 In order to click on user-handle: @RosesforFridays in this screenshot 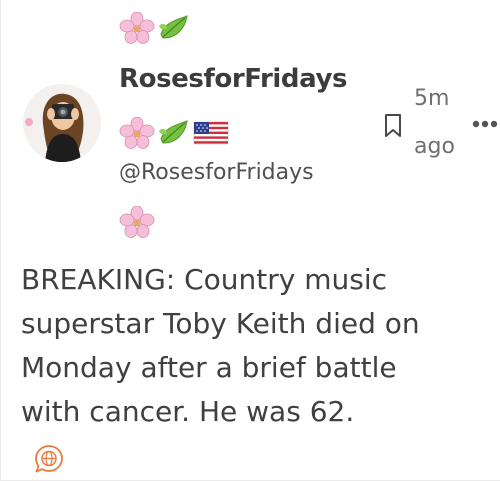, I will do `click(216, 172)`.